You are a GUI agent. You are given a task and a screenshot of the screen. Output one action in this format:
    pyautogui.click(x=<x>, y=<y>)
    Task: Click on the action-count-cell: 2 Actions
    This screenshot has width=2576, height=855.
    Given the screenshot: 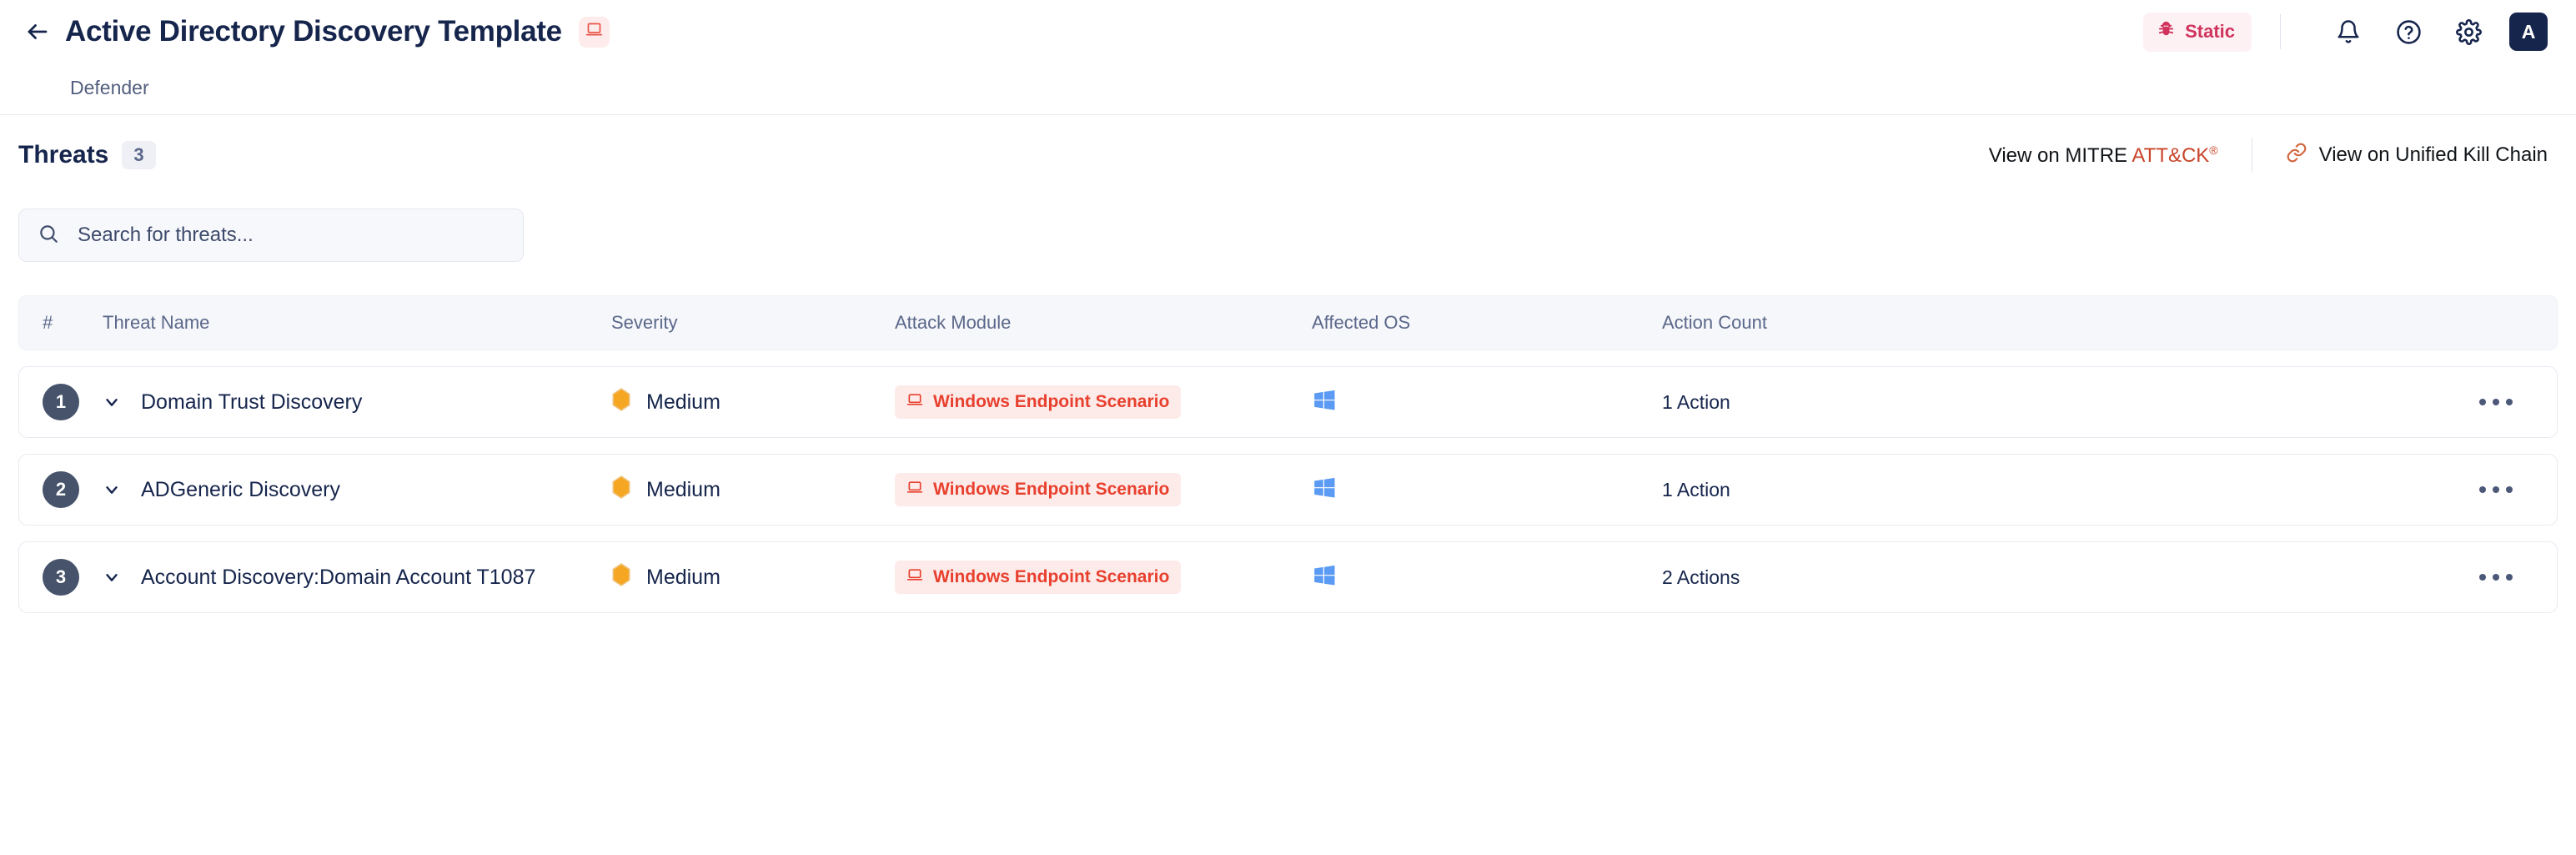 What is the action you would take?
    pyautogui.click(x=2060, y=577)
    